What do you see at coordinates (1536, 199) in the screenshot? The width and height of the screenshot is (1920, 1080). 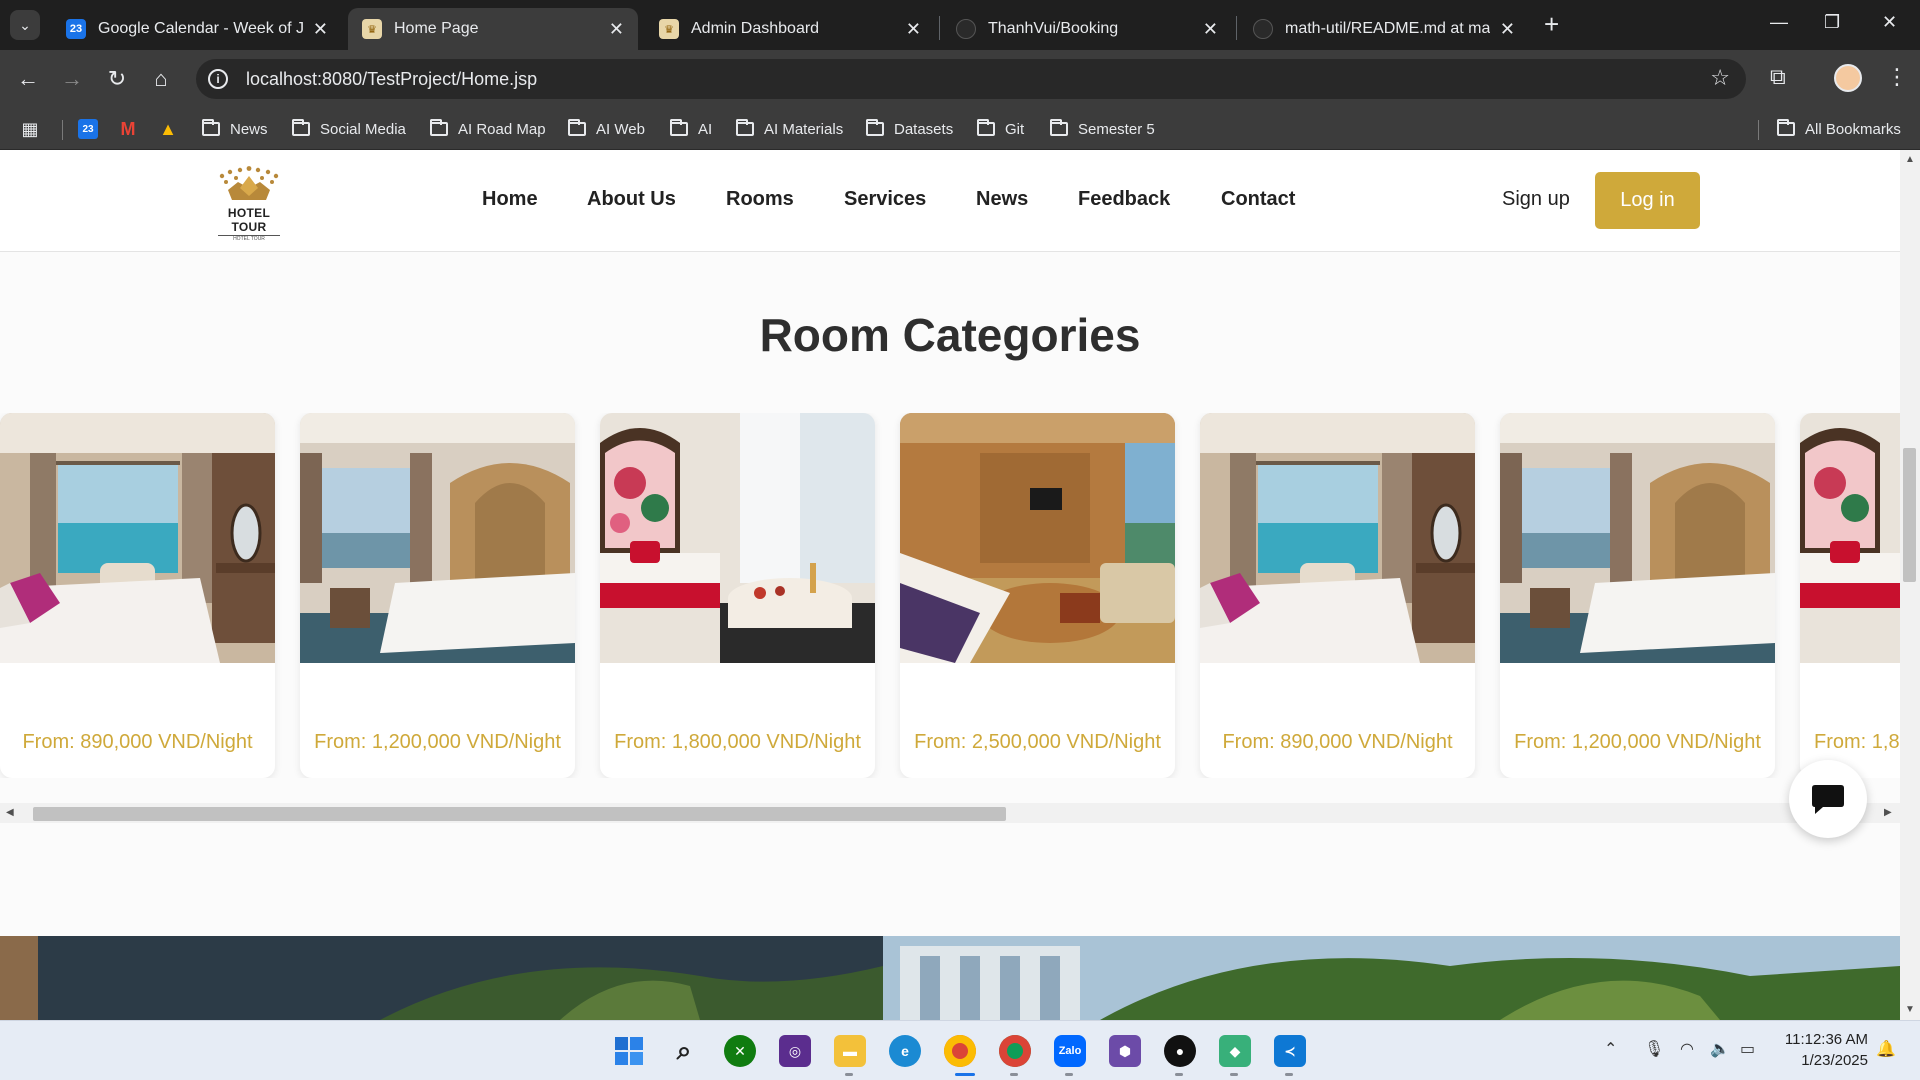 I see `signup-link: Sign up` at bounding box center [1536, 199].